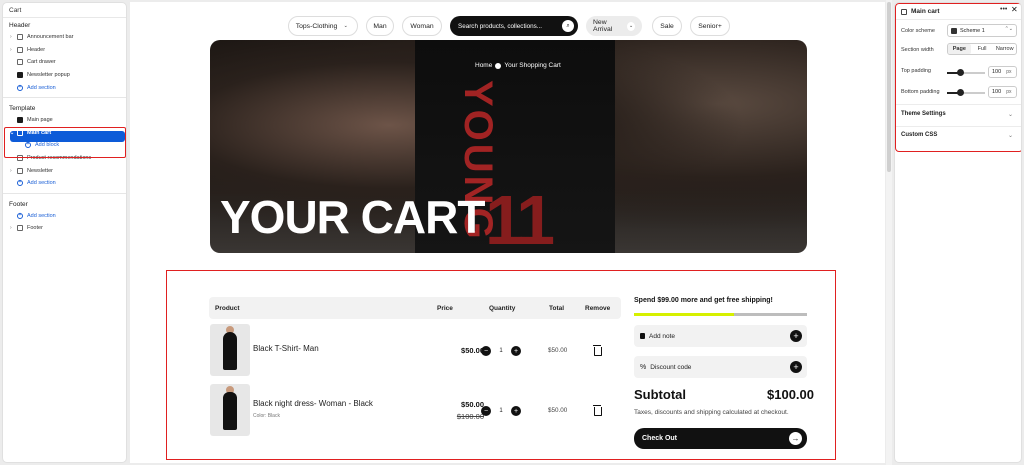  What do you see at coordinates (642, 336) in the screenshot?
I see `note-icon` at bounding box center [642, 336].